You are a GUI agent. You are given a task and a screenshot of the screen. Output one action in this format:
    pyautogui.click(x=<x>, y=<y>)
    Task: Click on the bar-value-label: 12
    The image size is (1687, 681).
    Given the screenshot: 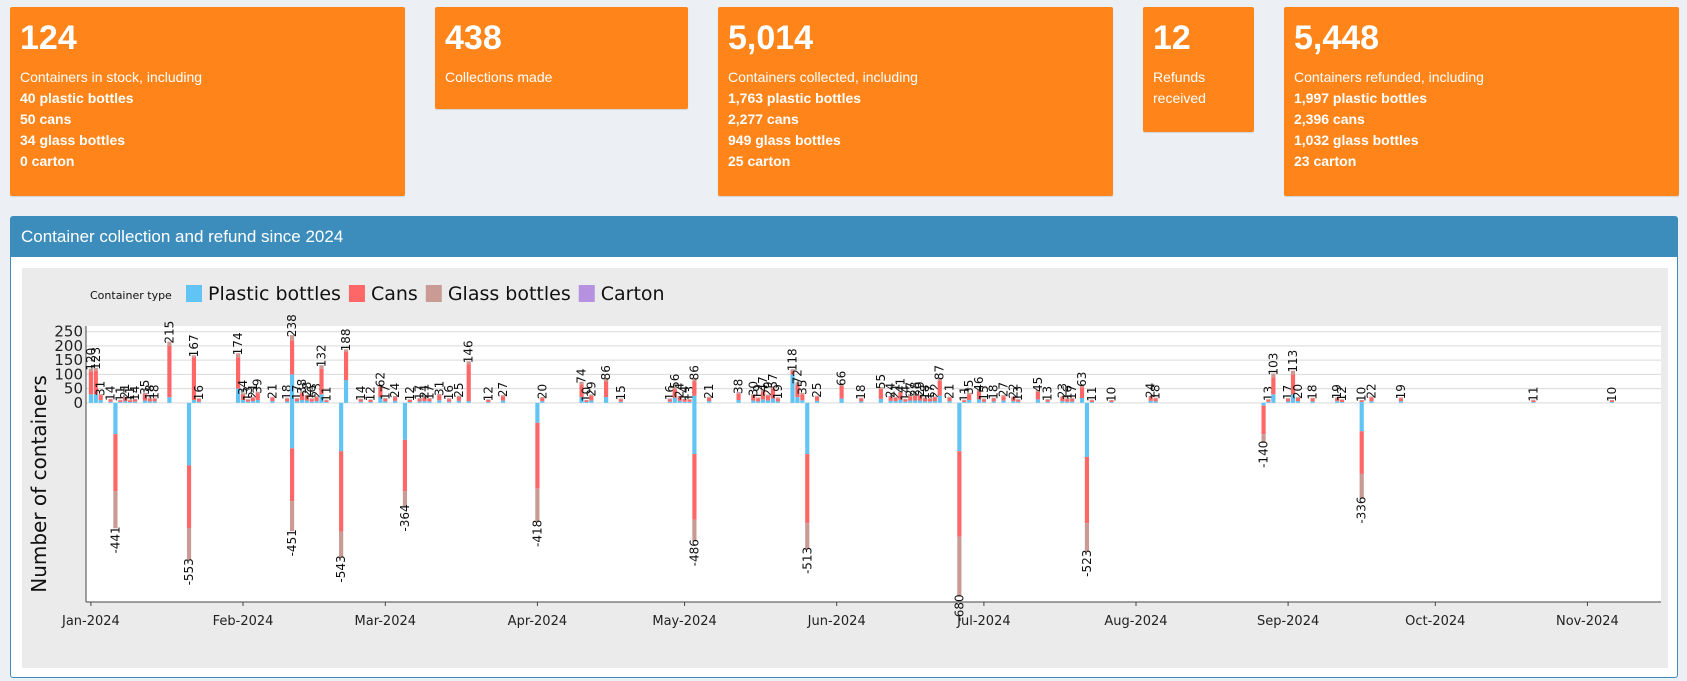 What is the action you would take?
    pyautogui.click(x=1342, y=393)
    